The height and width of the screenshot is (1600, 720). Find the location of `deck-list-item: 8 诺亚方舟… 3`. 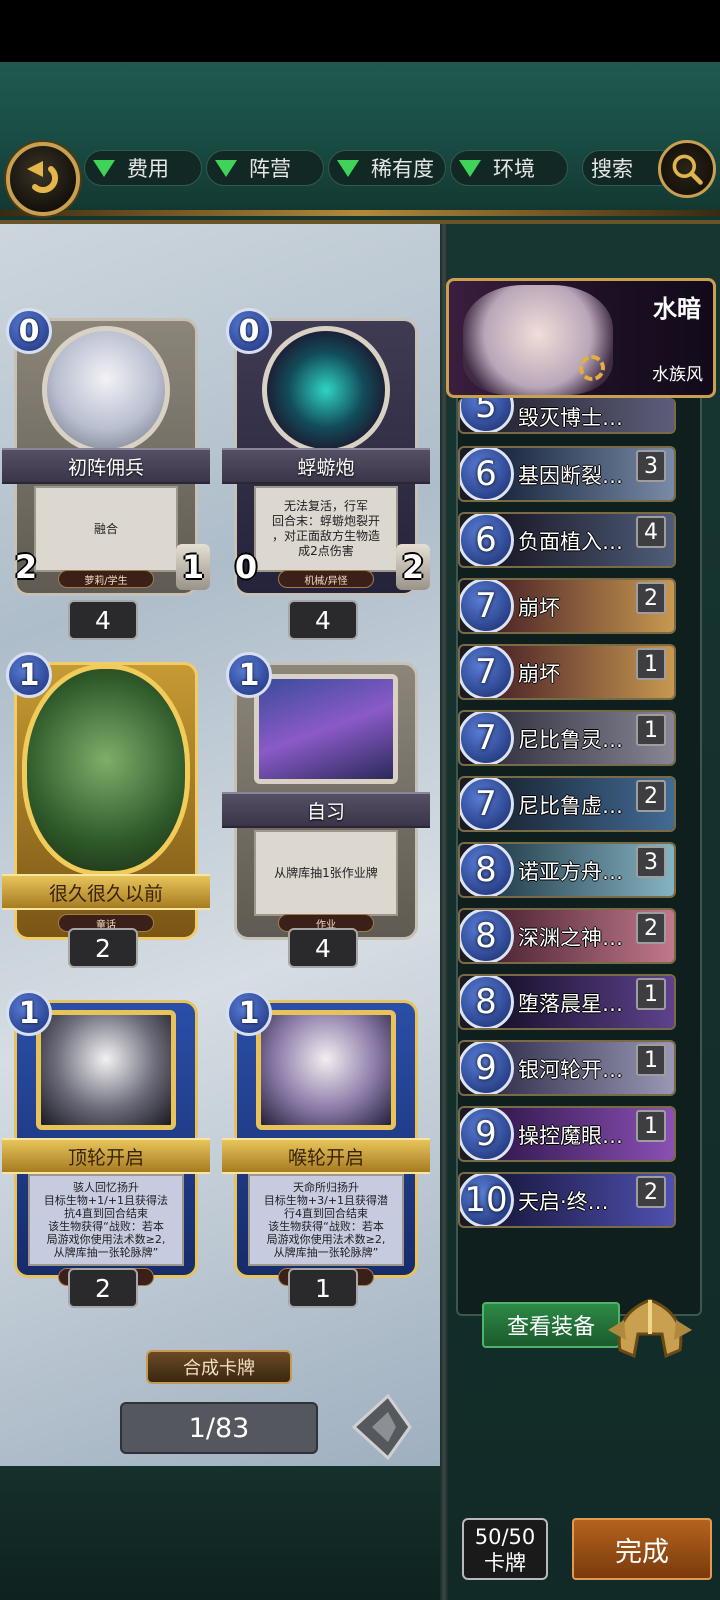

deck-list-item: 8 诺亚方舟… 3 is located at coordinates (567, 870).